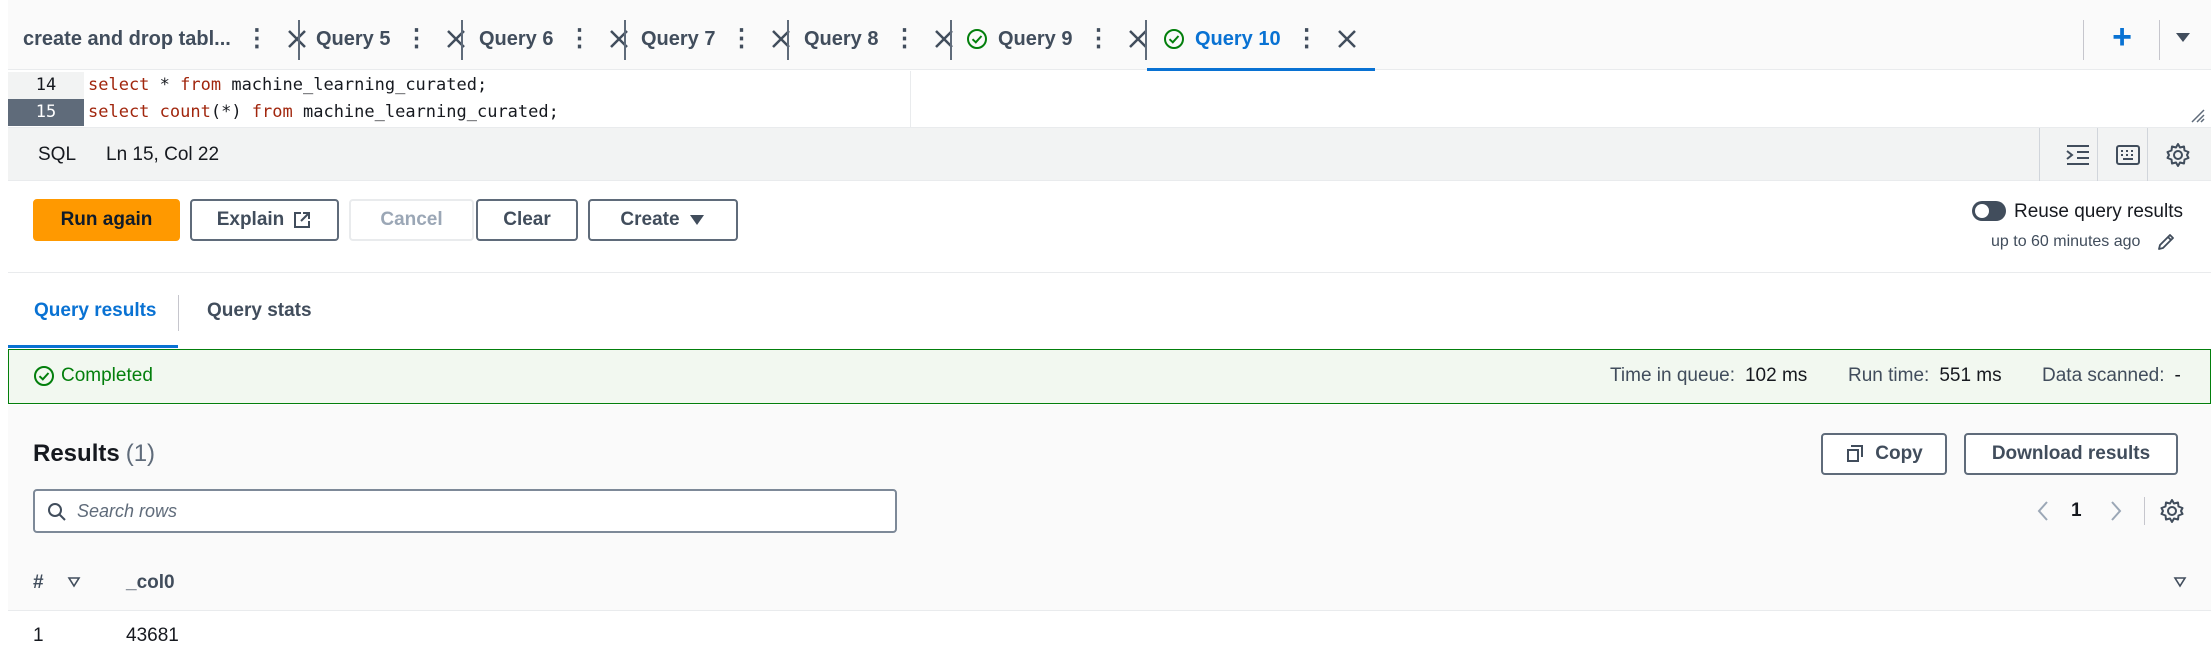 The width and height of the screenshot is (2211, 652). What do you see at coordinates (140, 453) in the screenshot?
I see `results-count: (1)` at bounding box center [140, 453].